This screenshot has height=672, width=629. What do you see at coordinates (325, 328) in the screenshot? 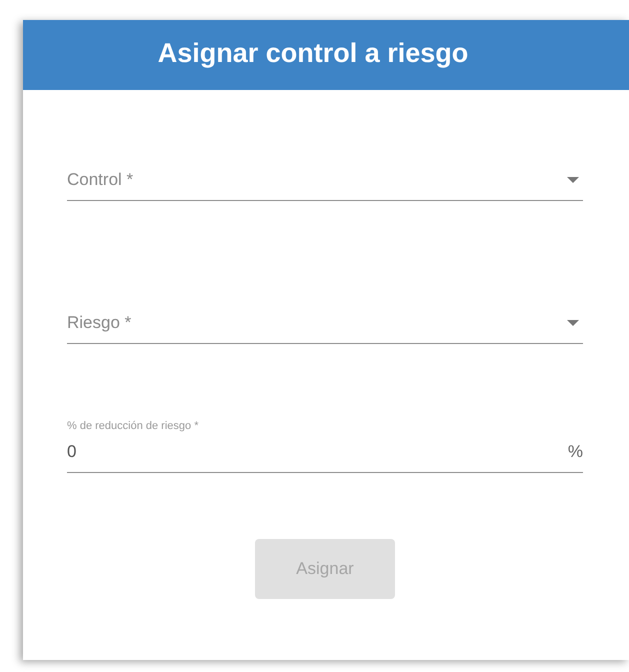
I see `dropdown-field: Riesgo *` at bounding box center [325, 328].